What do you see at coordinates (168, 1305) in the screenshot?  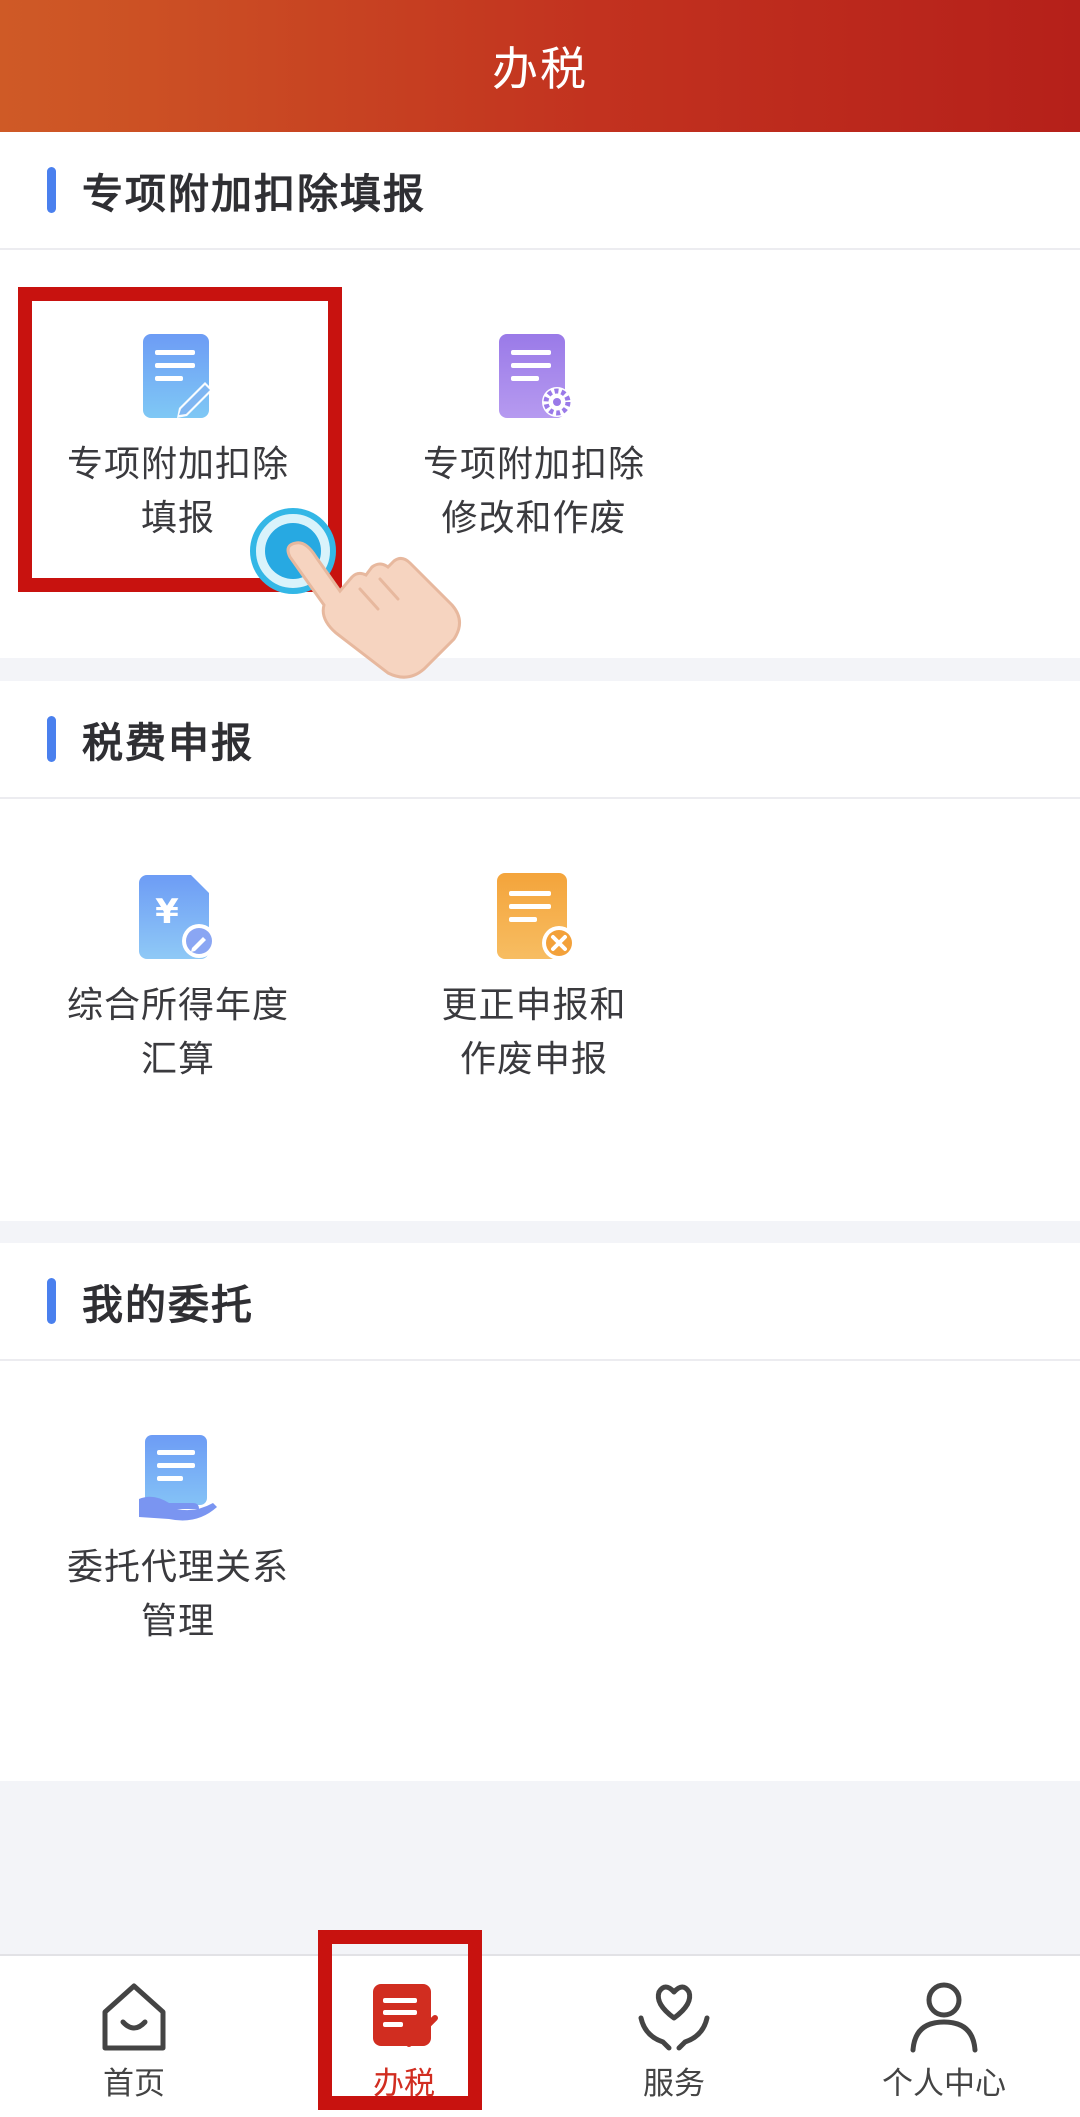 I see `section-title: 我的委托` at bounding box center [168, 1305].